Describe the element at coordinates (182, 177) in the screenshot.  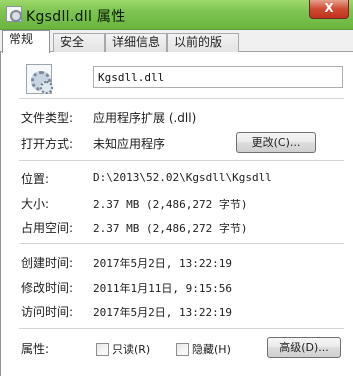
I see `location-value: D:\2013\52.02\Kgsdll\Kgsdll` at that location.